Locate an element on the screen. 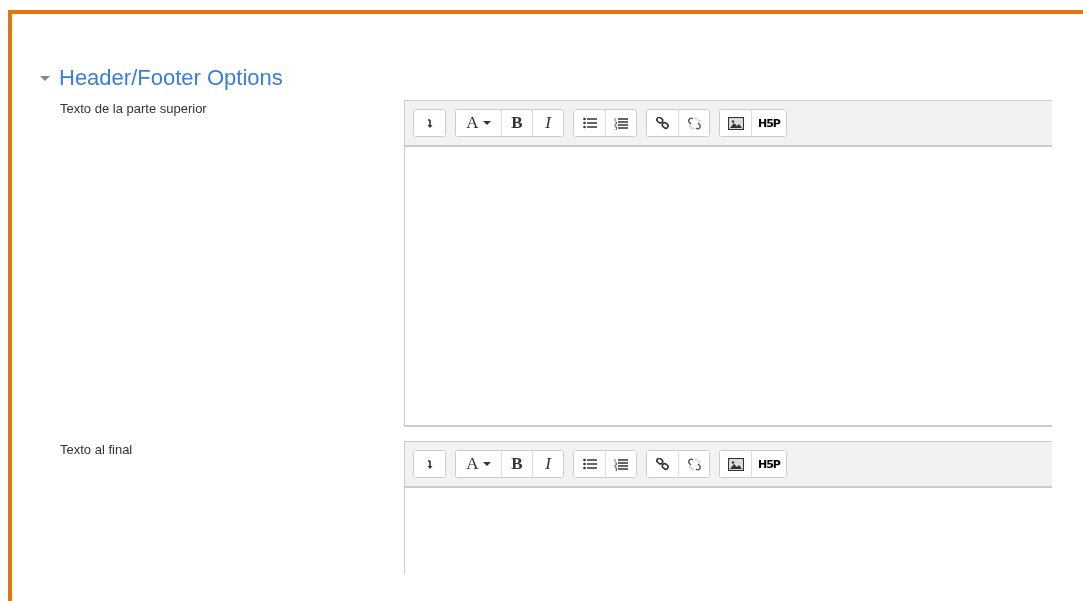 This screenshot has height=601, width=1083. field-label: Texto de la parte superior is located at coordinates (133, 109).